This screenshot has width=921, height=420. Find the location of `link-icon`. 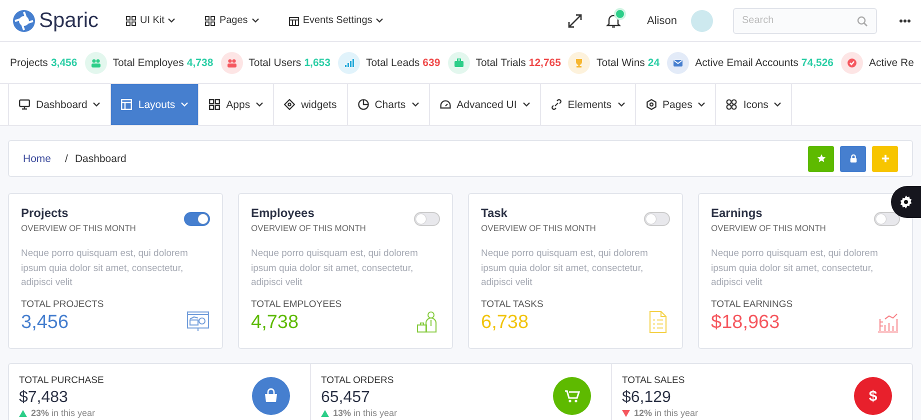

link-icon is located at coordinates (556, 104).